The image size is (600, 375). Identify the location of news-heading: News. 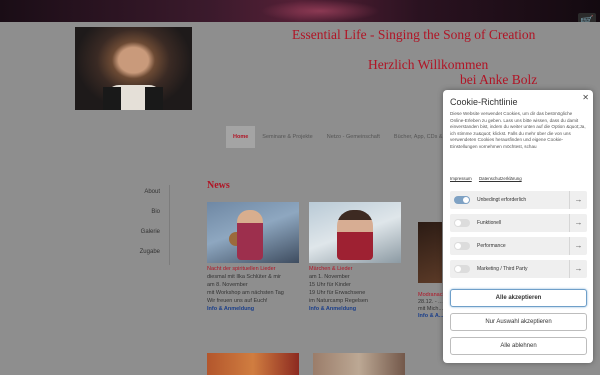
(218, 185).